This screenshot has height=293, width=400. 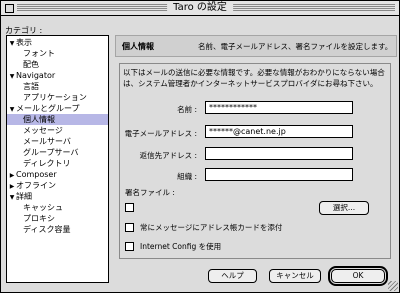 I want to click on category-item: ディレクトリ, so click(x=38, y=163).